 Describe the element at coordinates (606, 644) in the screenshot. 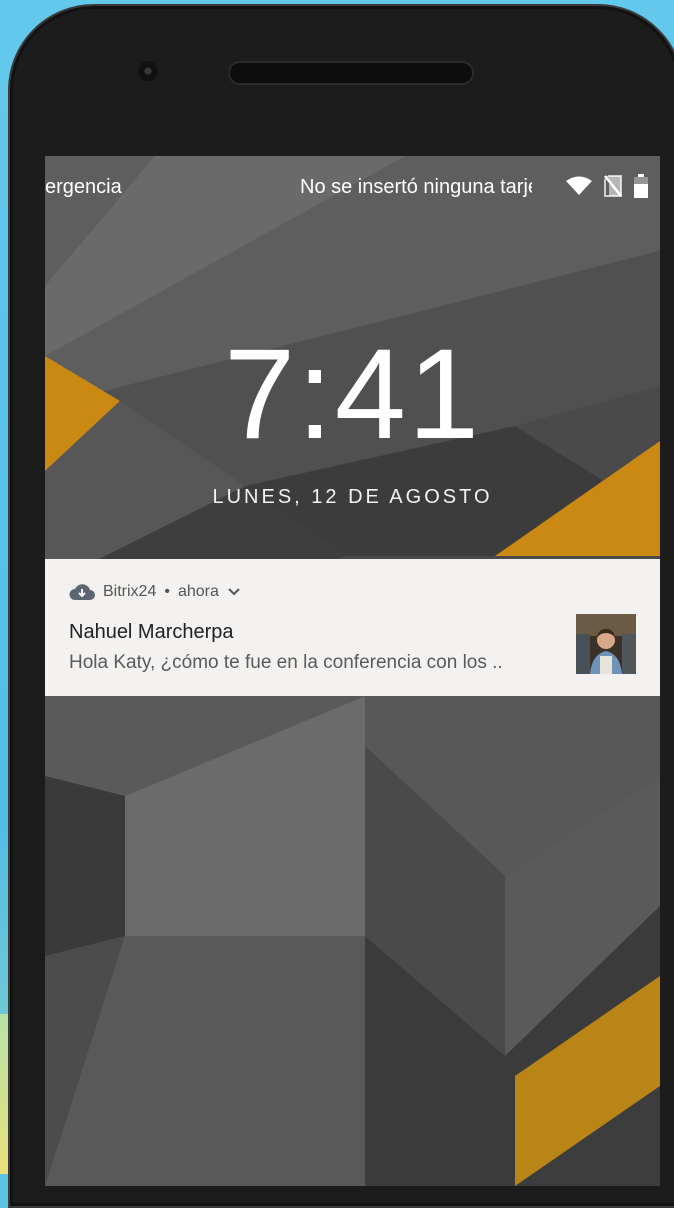

I see `avatar` at that location.